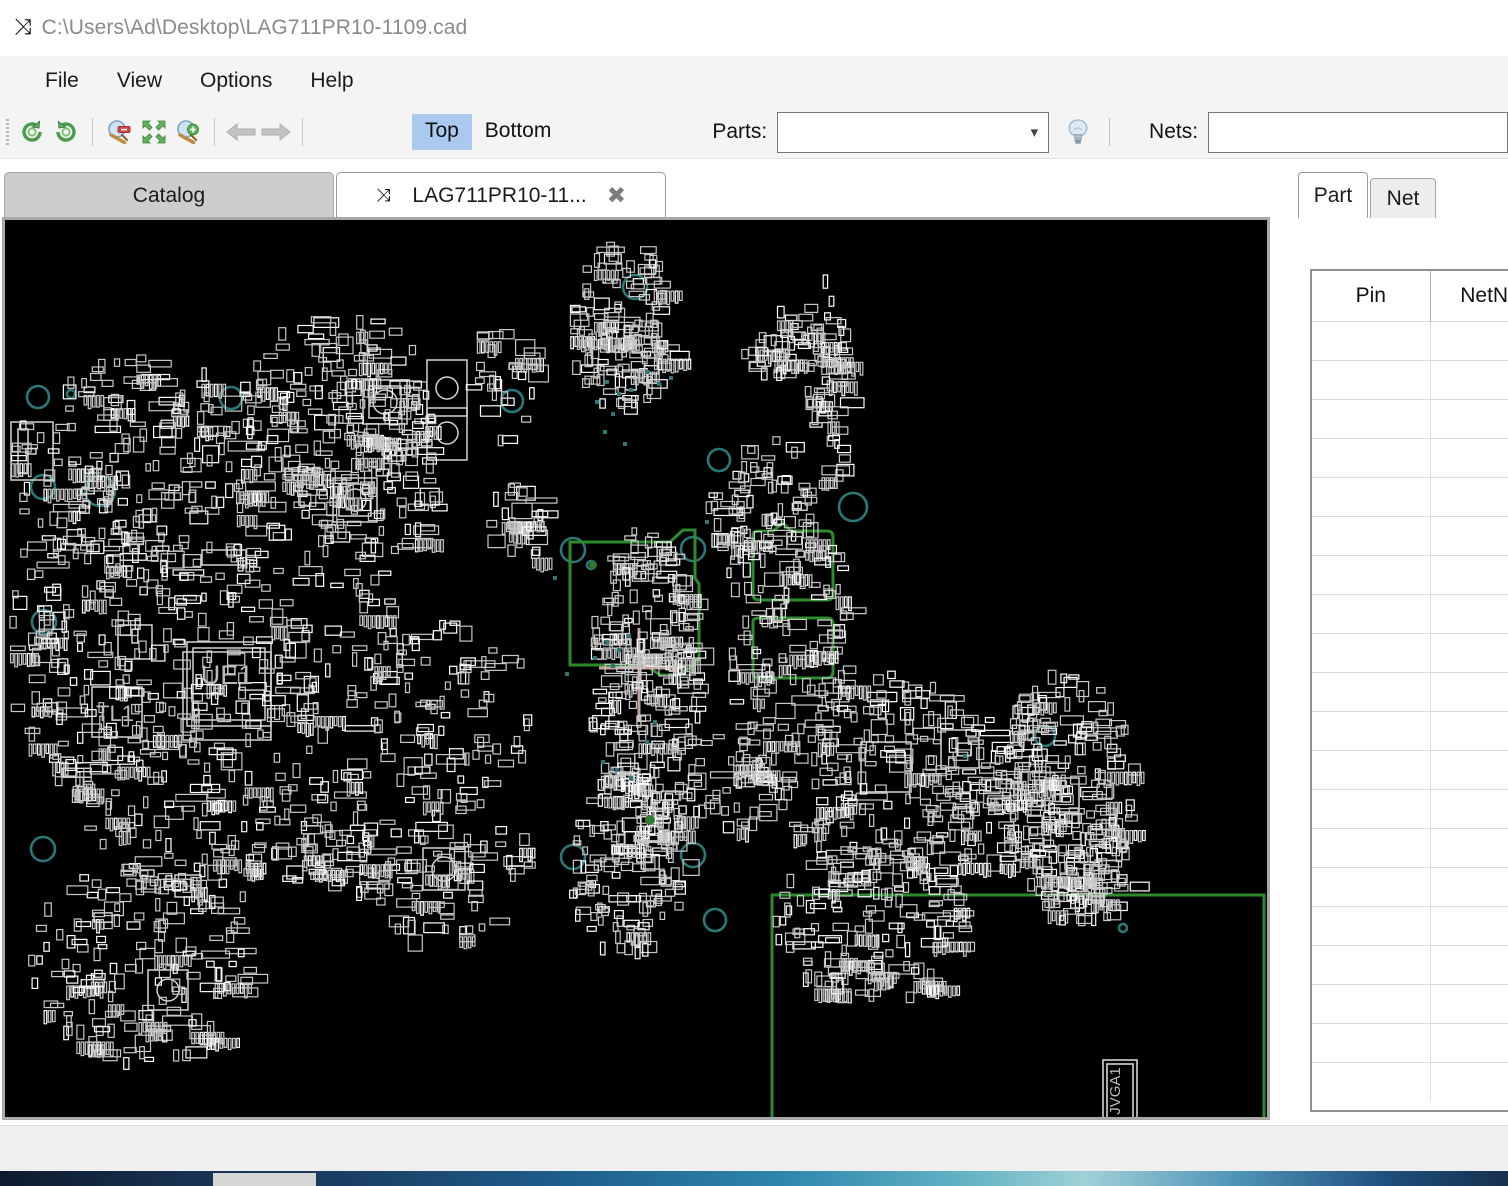  What do you see at coordinates (8, 132) in the screenshot?
I see `toolbar-grip` at bounding box center [8, 132].